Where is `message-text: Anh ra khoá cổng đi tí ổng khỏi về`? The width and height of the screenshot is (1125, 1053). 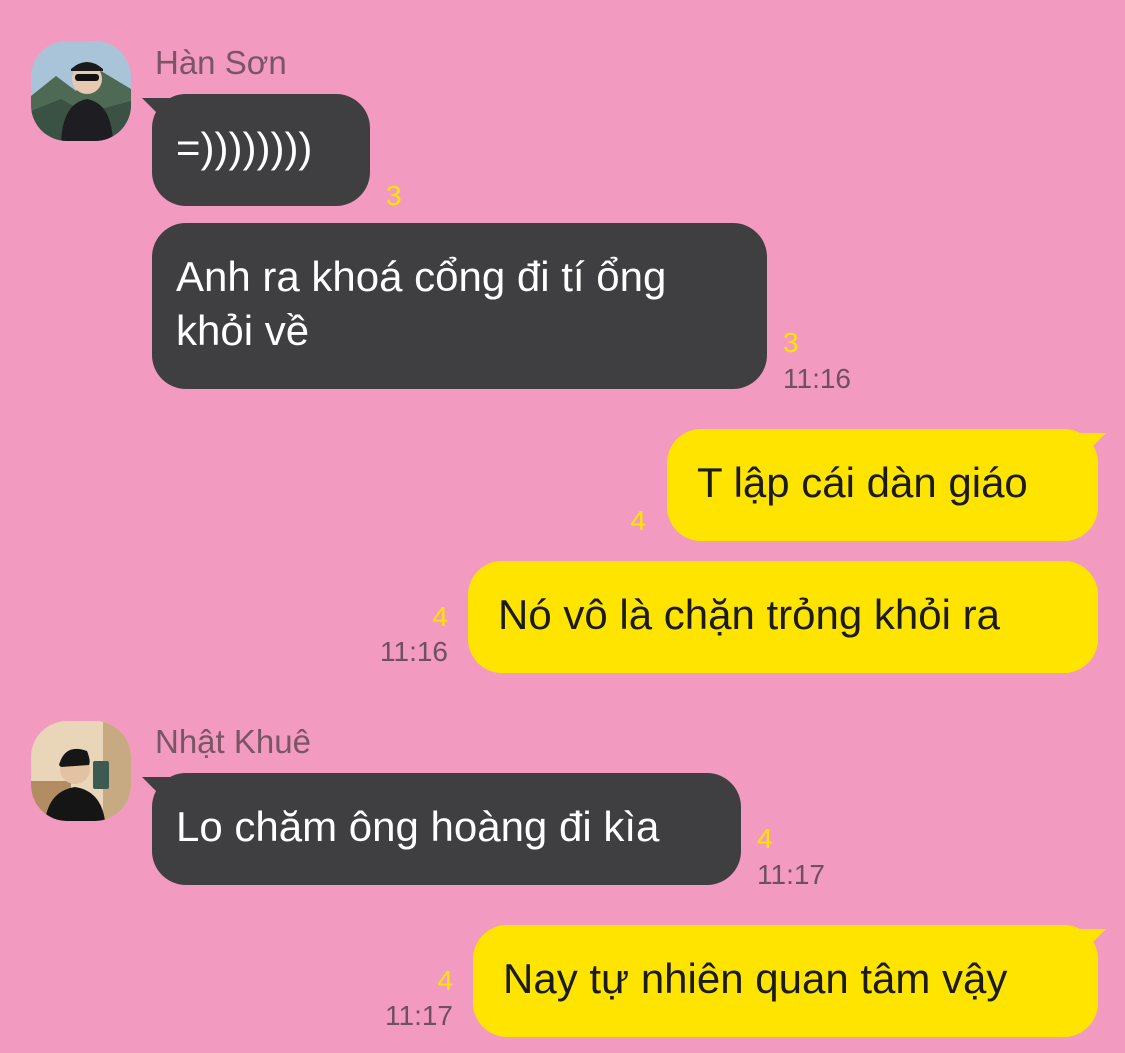
message-text: Anh ra khoá cổng đi tí ổng khỏi về is located at coordinates (421, 303).